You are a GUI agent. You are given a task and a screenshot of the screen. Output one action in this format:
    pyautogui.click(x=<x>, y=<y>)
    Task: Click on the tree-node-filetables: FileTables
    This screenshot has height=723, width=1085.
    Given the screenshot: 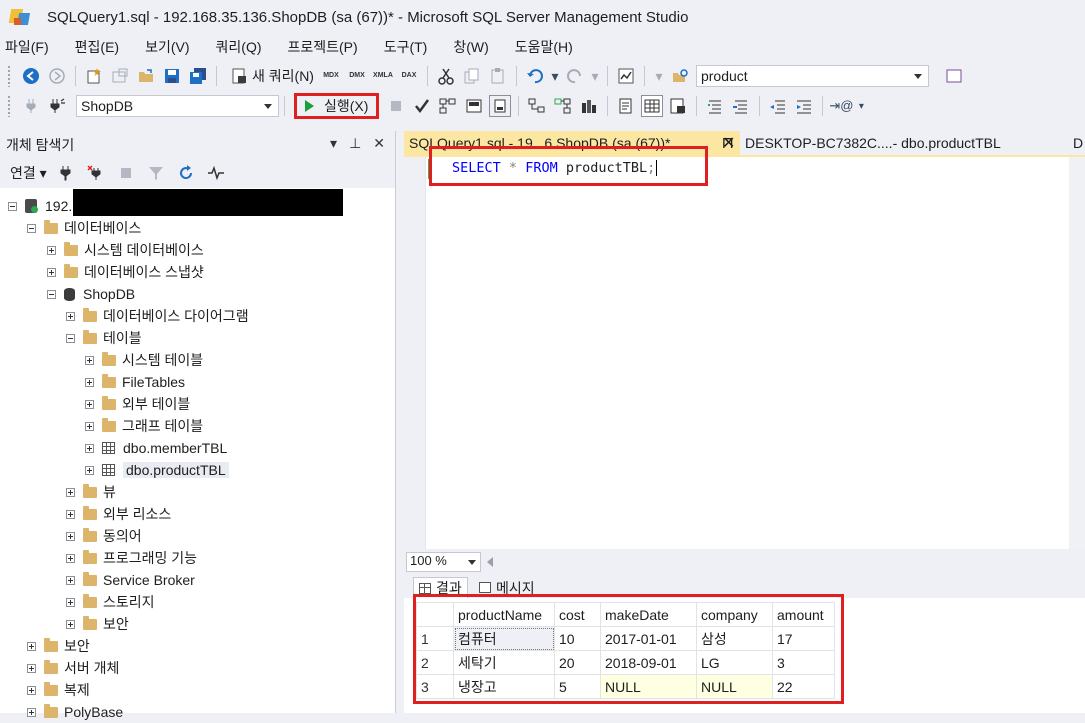 What is the action you would take?
    pyautogui.click(x=135, y=382)
    